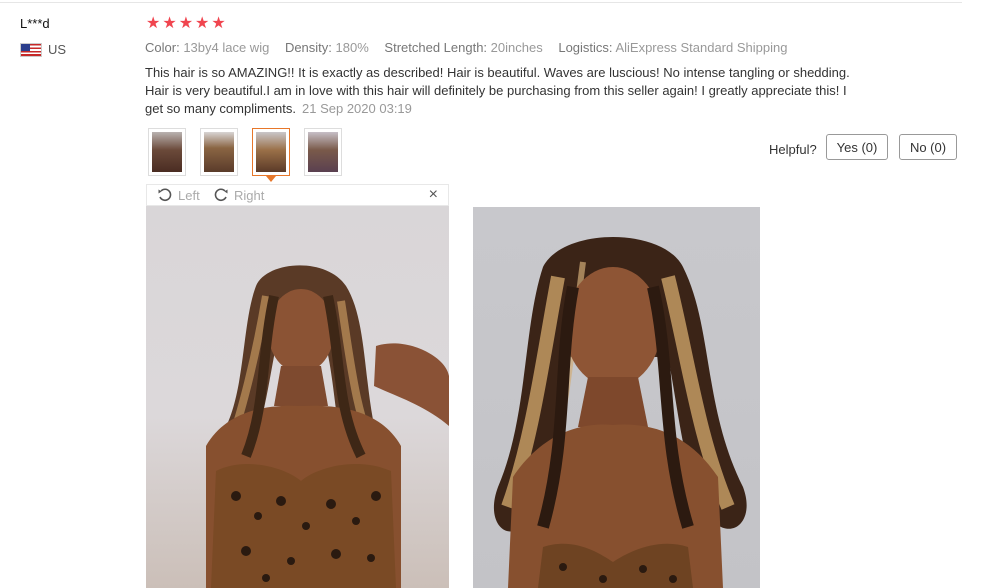 This screenshot has width=984, height=588. I want to click on rotate-right-icon, so click(221, 195).